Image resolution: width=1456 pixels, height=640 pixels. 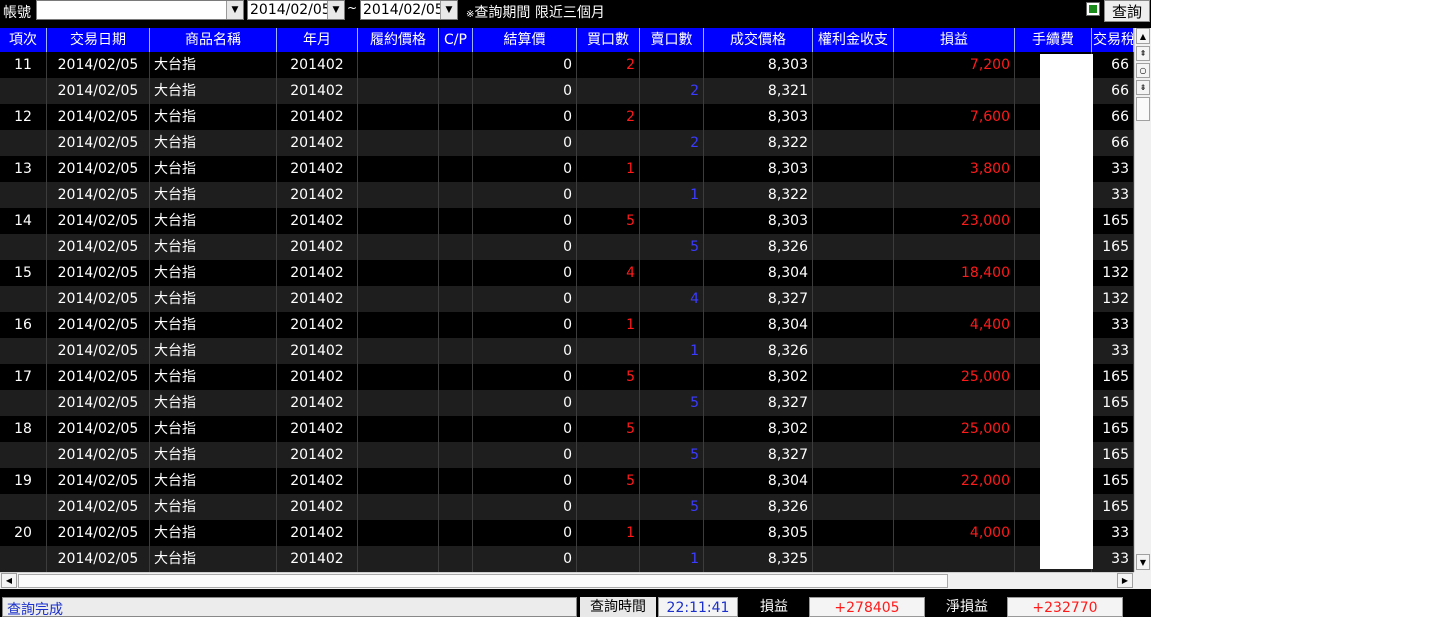 I want to click on scroll-page-up-icon: ⇞, so click(x=1143, y=53).